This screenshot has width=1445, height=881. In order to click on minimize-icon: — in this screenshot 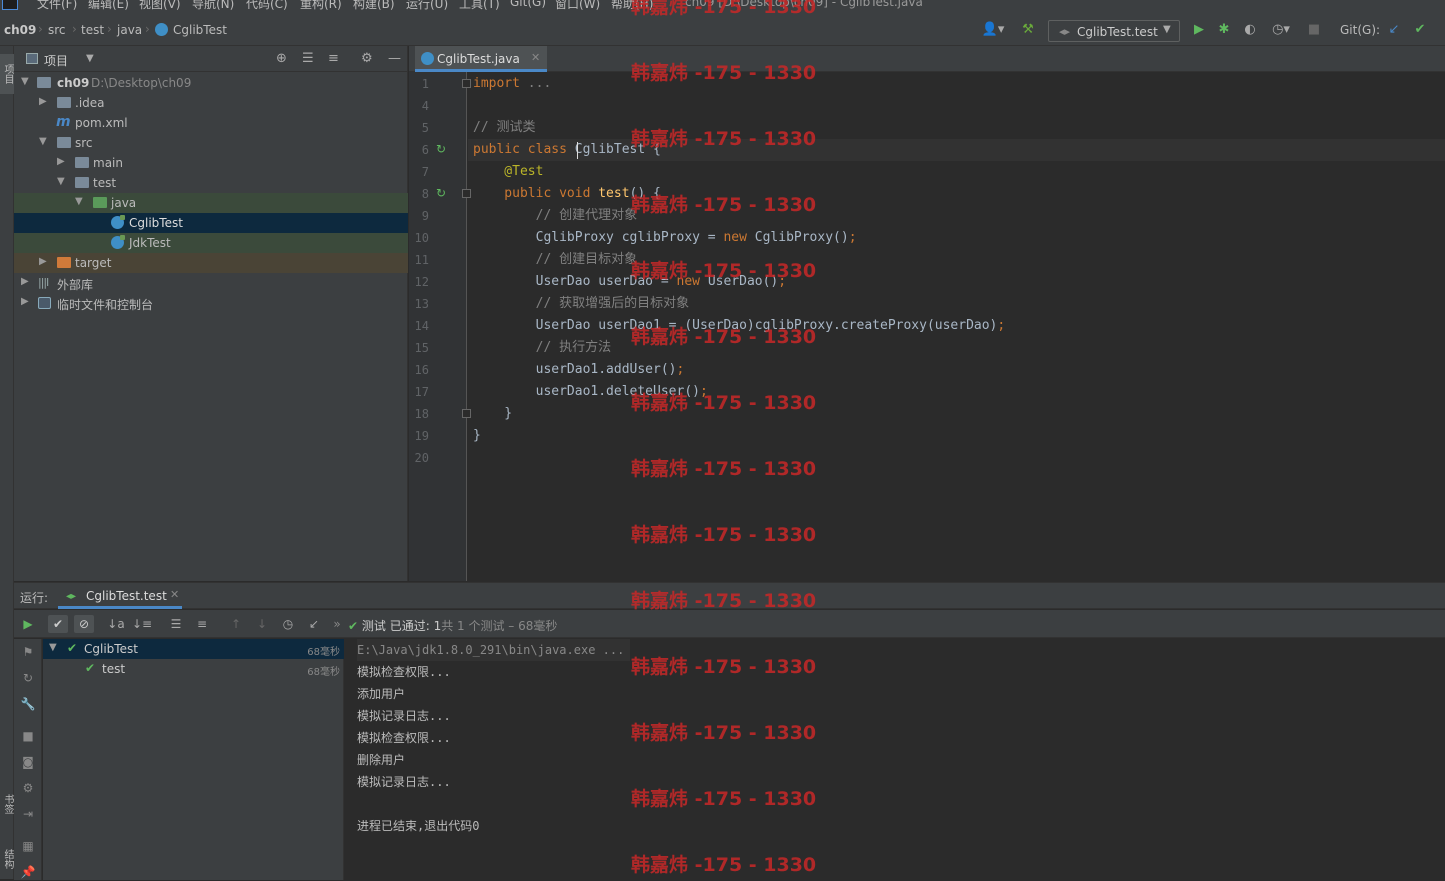, I will do `click(394, 58)`.